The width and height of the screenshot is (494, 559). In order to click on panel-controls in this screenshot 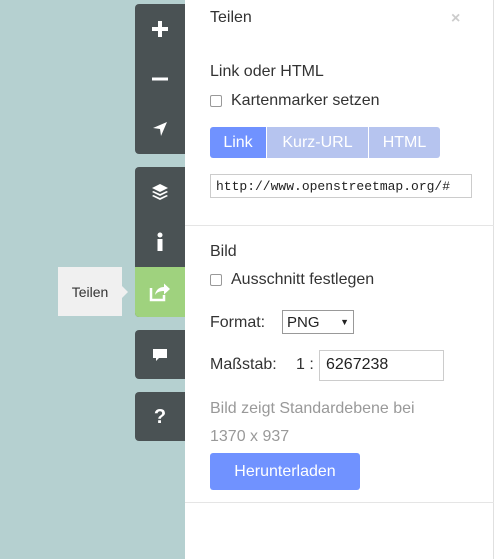, I will do `click(160, 242)`.